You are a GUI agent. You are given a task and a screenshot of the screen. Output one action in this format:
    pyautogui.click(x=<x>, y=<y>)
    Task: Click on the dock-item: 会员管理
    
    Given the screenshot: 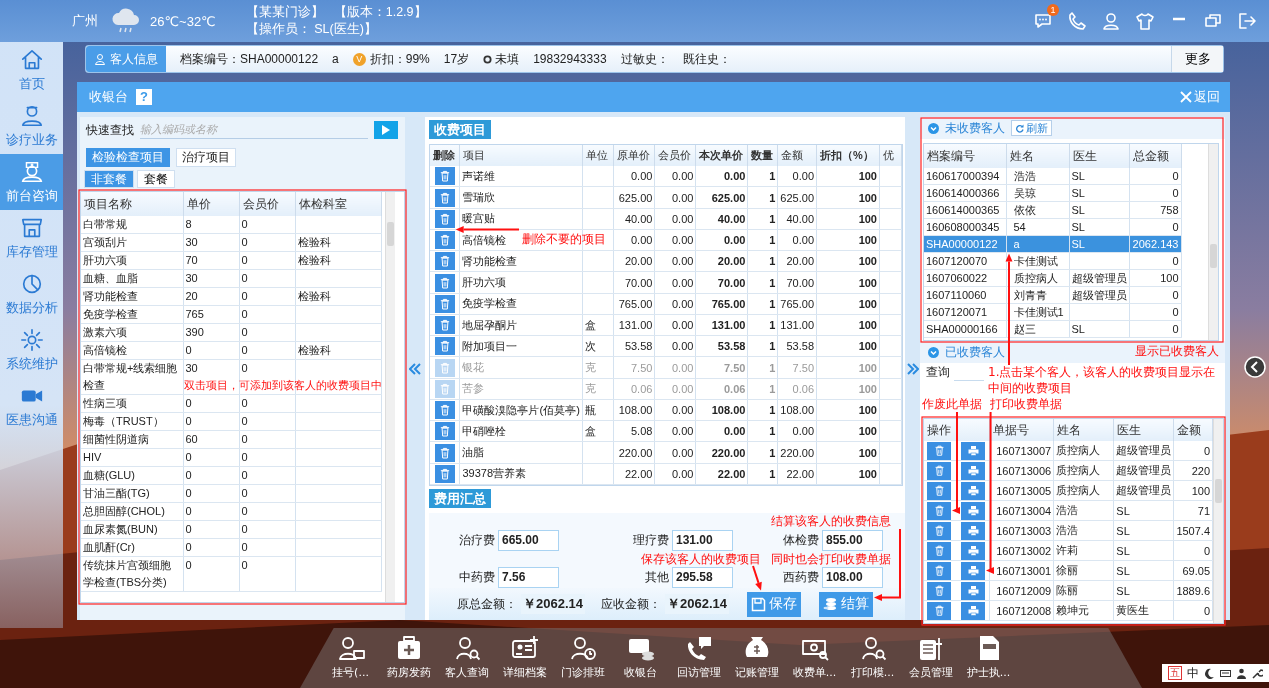 What is the action you would take?
    pyautogui.click(x=930, y=658)
    